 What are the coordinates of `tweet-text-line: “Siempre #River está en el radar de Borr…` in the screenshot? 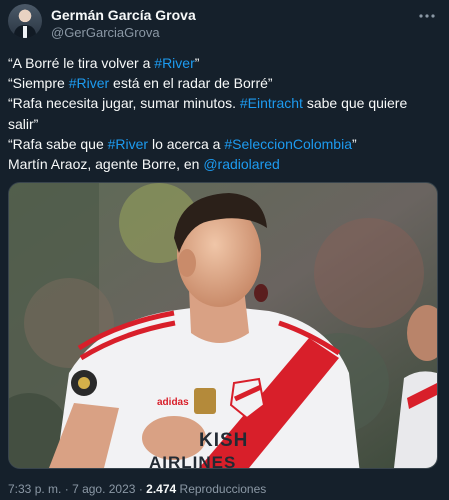 It's located at (225, 83).